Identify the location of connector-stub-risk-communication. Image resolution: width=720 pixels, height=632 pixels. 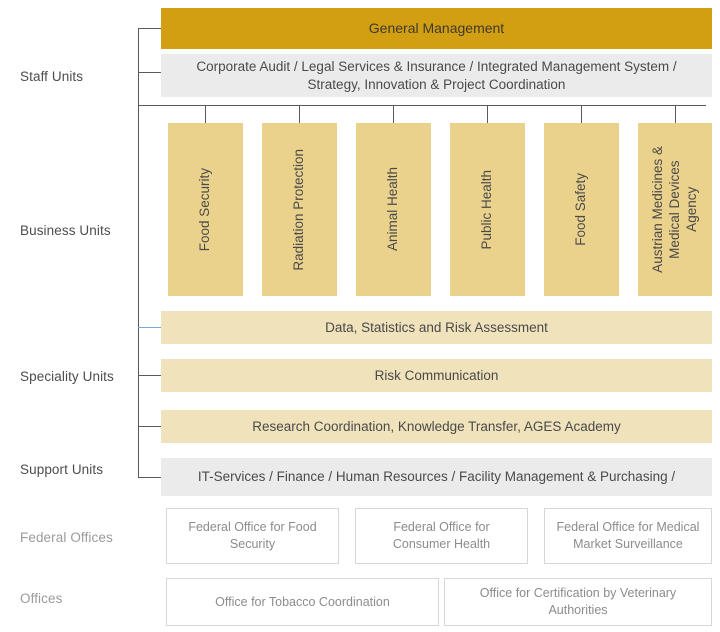
(149, 375).